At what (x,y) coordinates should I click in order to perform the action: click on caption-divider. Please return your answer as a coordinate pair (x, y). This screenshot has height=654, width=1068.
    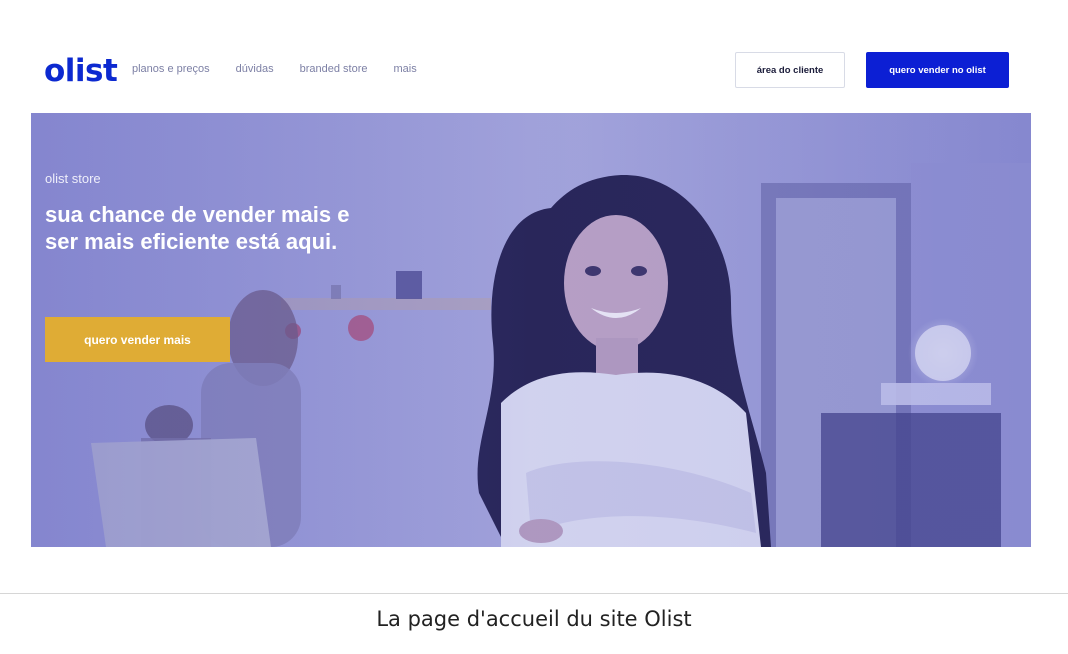
    Looking at the image, I should click on (534, 593).